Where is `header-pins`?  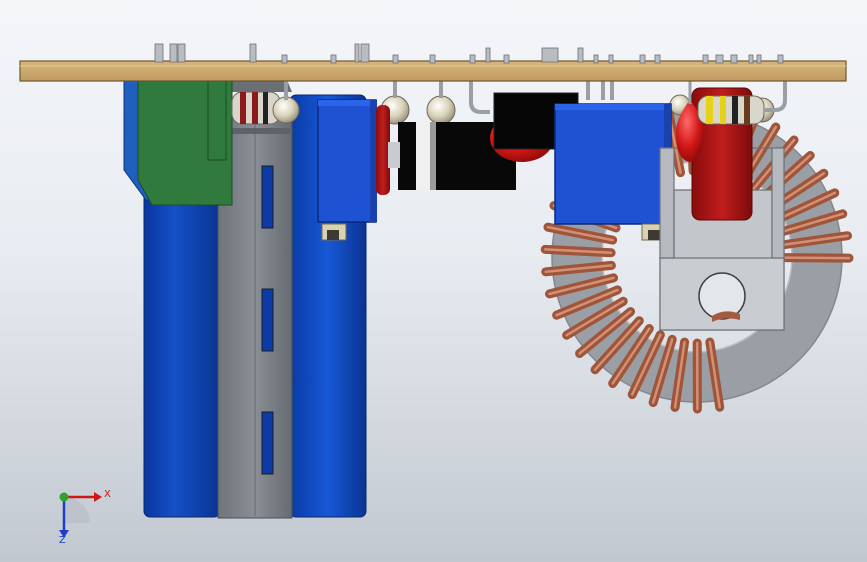
header-pins is located at coordinates (469, 53).